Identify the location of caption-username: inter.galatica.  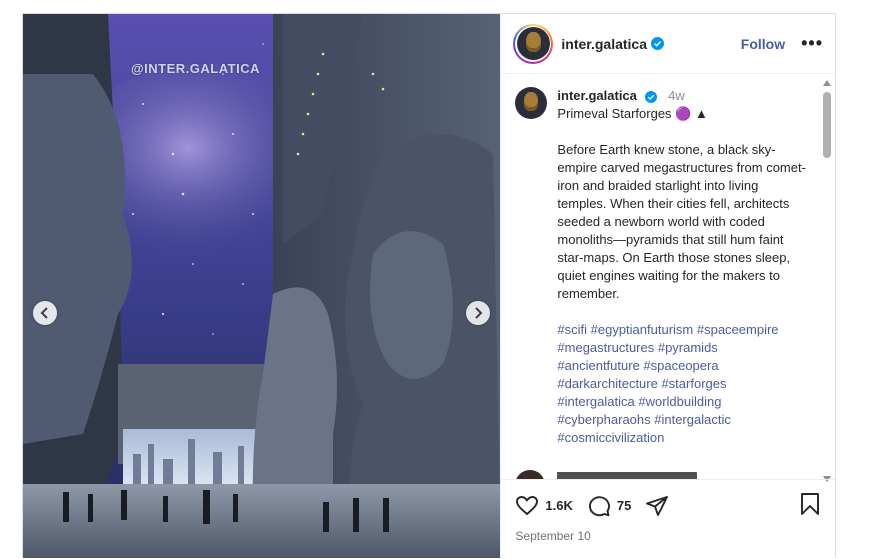
(596, 95).